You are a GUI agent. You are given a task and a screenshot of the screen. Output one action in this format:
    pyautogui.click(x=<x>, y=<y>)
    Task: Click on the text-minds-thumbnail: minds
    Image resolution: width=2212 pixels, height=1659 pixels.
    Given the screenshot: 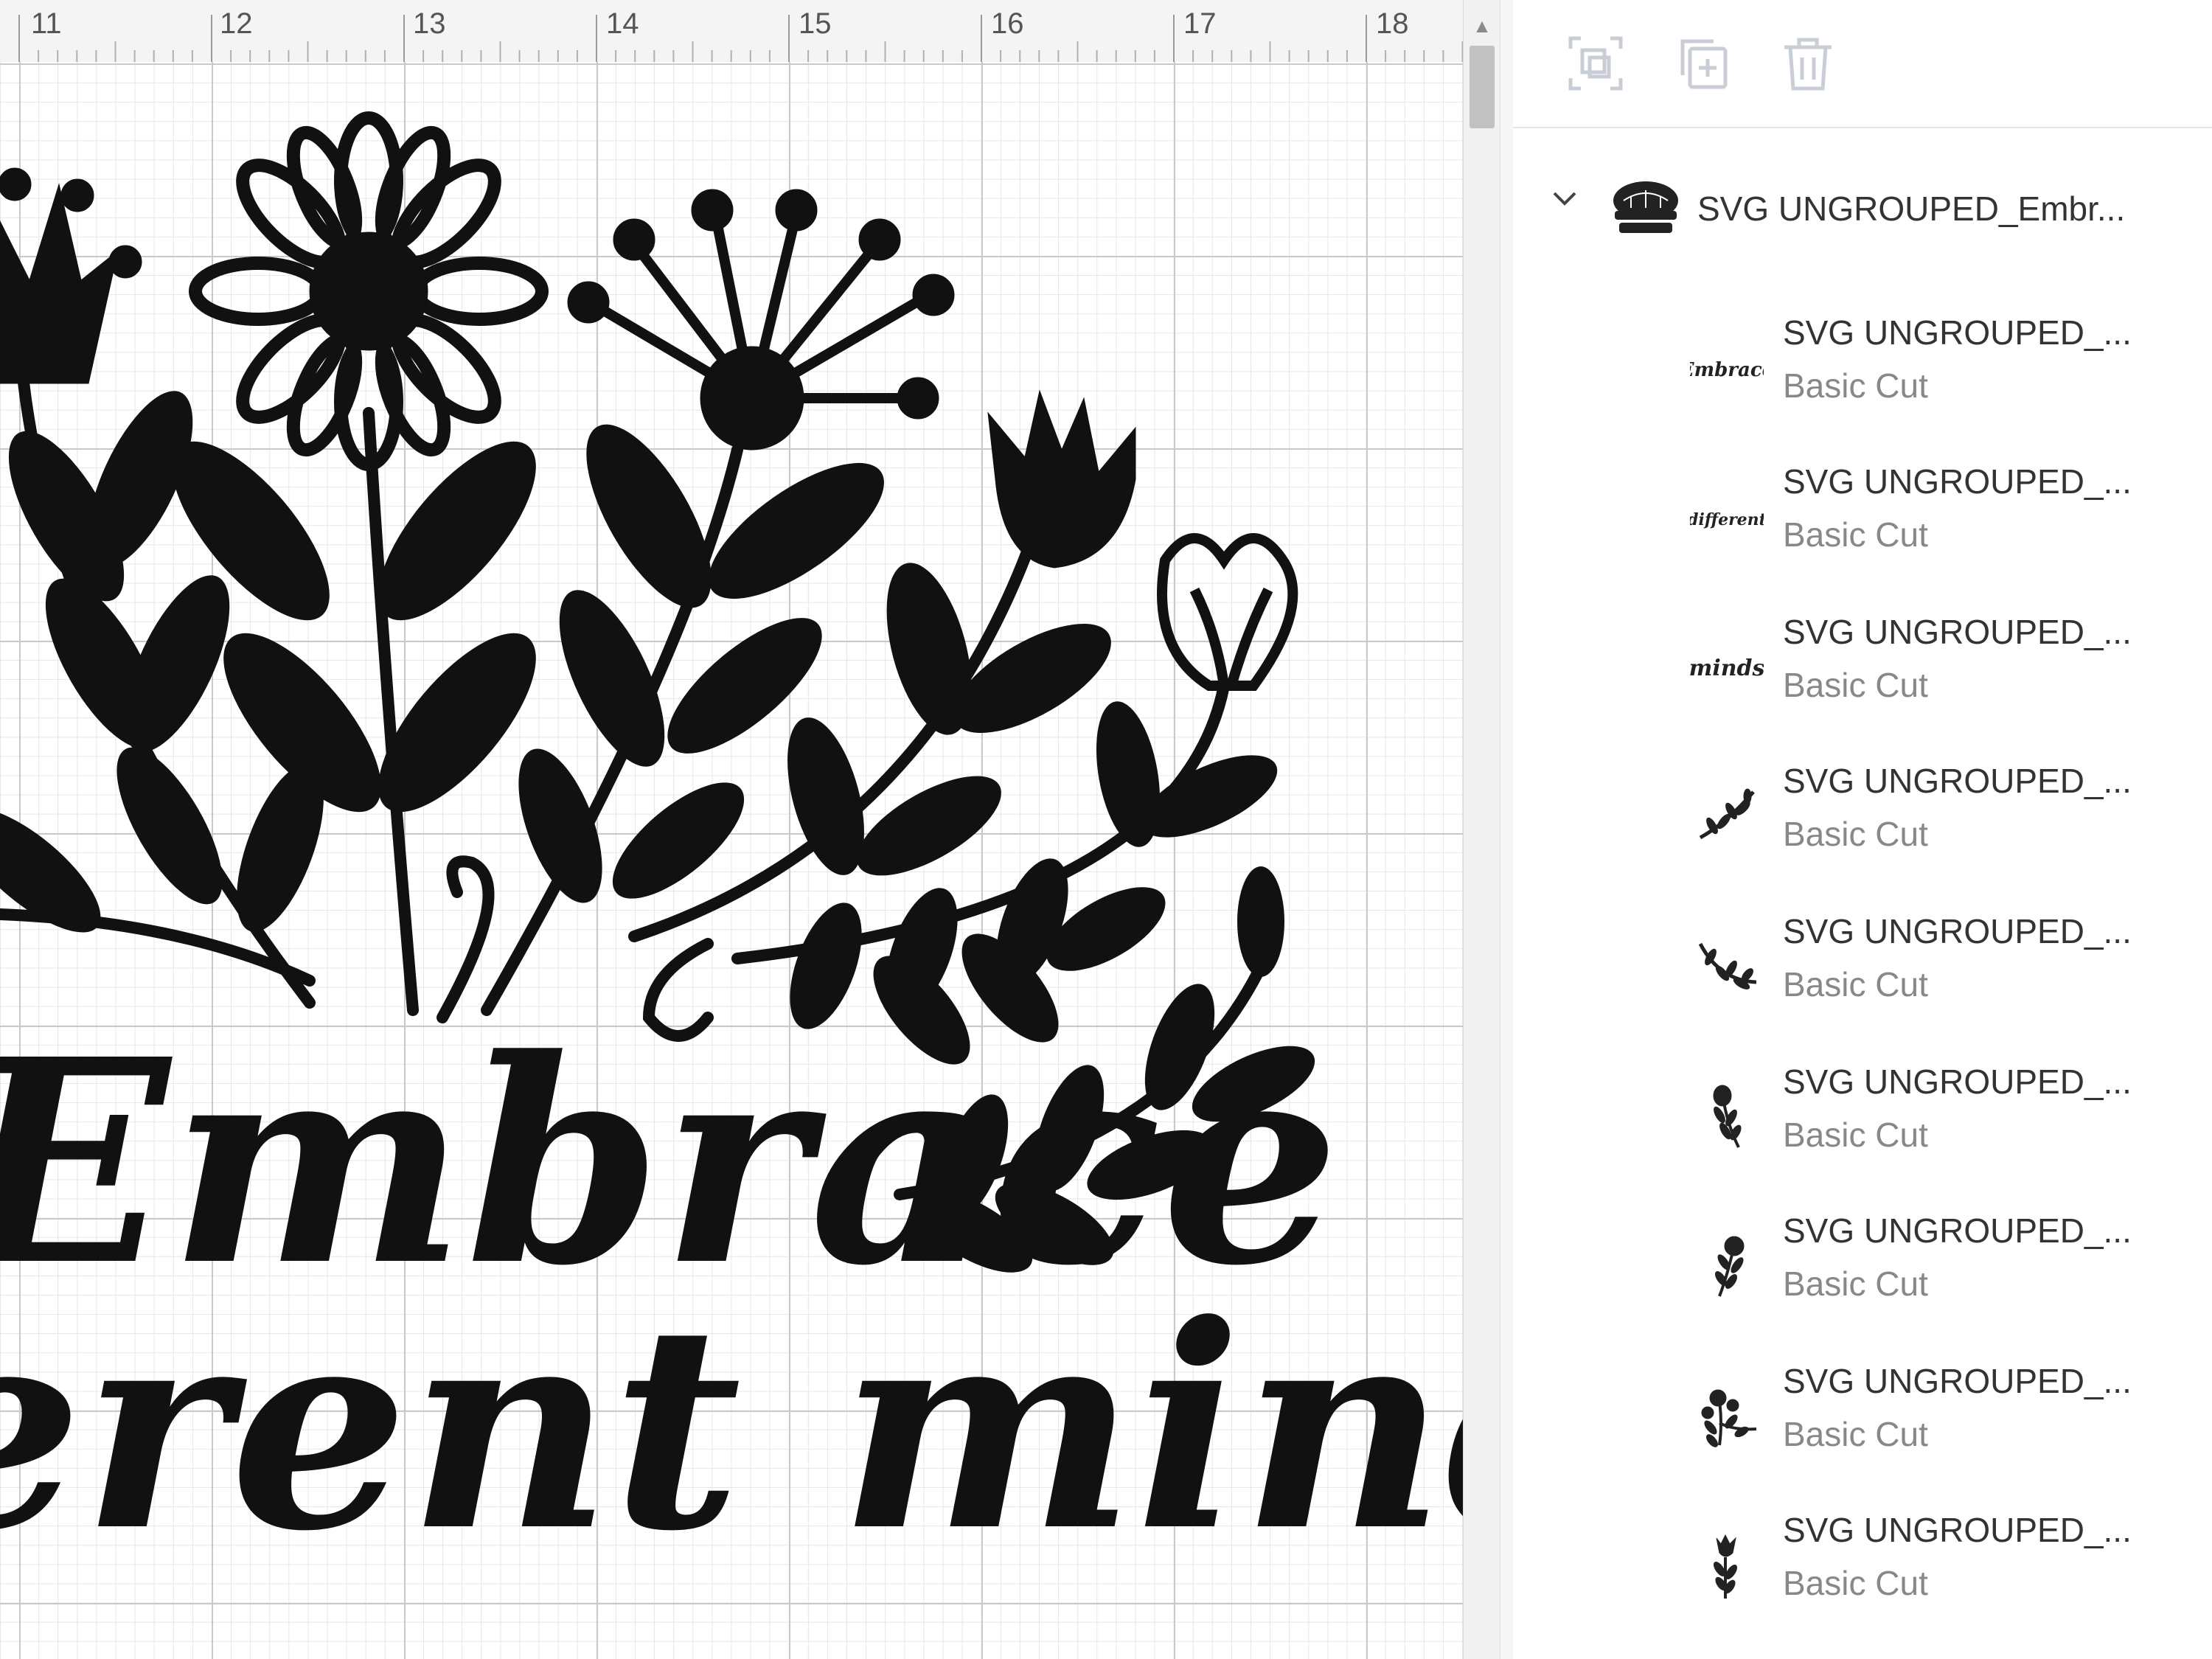 What is the action you would take?
    pyautogui.click(x=1727, y=668)
    